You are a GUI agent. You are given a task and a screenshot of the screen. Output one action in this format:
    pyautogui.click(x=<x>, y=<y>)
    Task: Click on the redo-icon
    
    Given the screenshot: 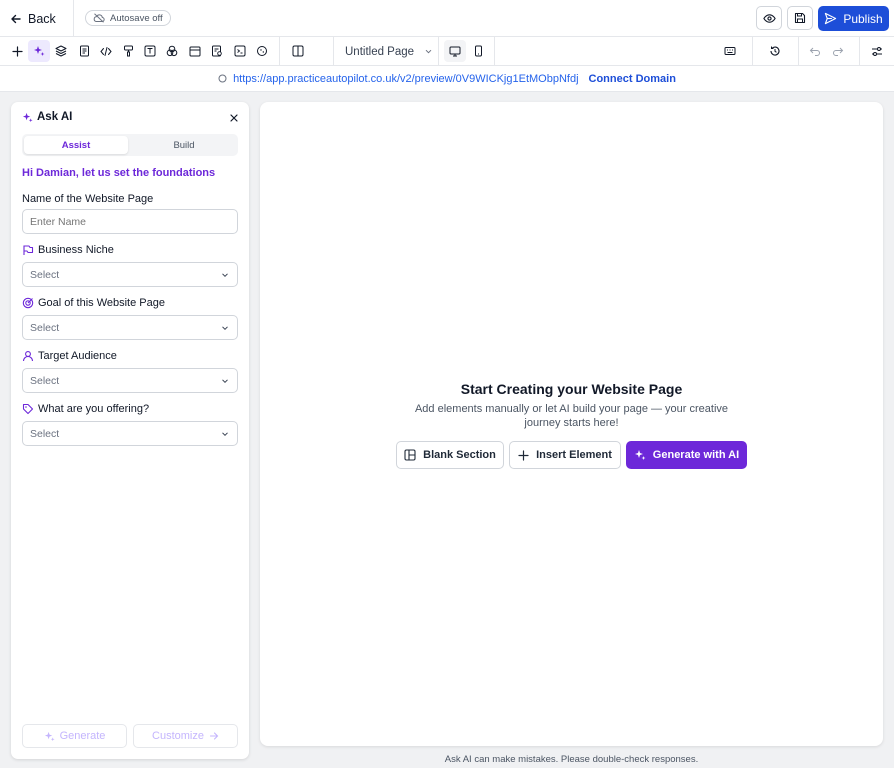 What is the action you would take?
    pyautogui.click(x=838, y=51)
    